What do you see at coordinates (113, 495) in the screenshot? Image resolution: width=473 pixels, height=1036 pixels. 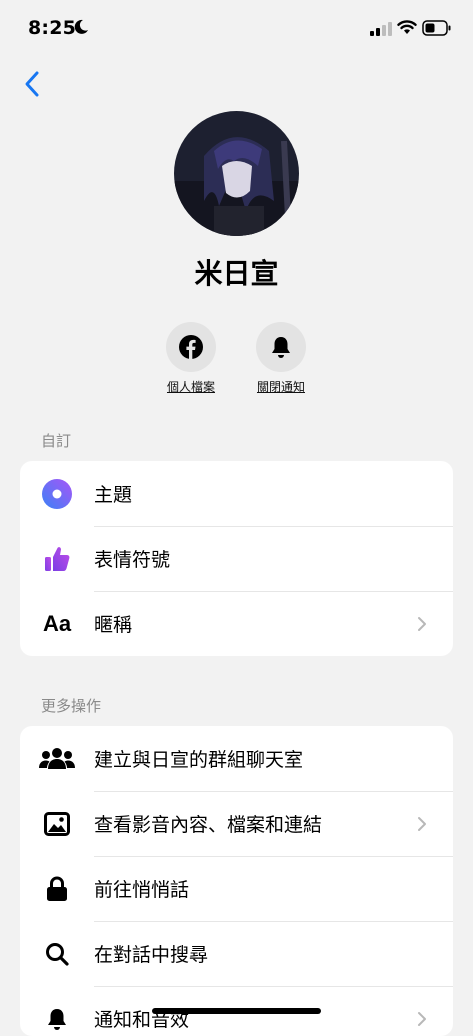 I see `theme-label: 主題` at bounding box center [113, 495].